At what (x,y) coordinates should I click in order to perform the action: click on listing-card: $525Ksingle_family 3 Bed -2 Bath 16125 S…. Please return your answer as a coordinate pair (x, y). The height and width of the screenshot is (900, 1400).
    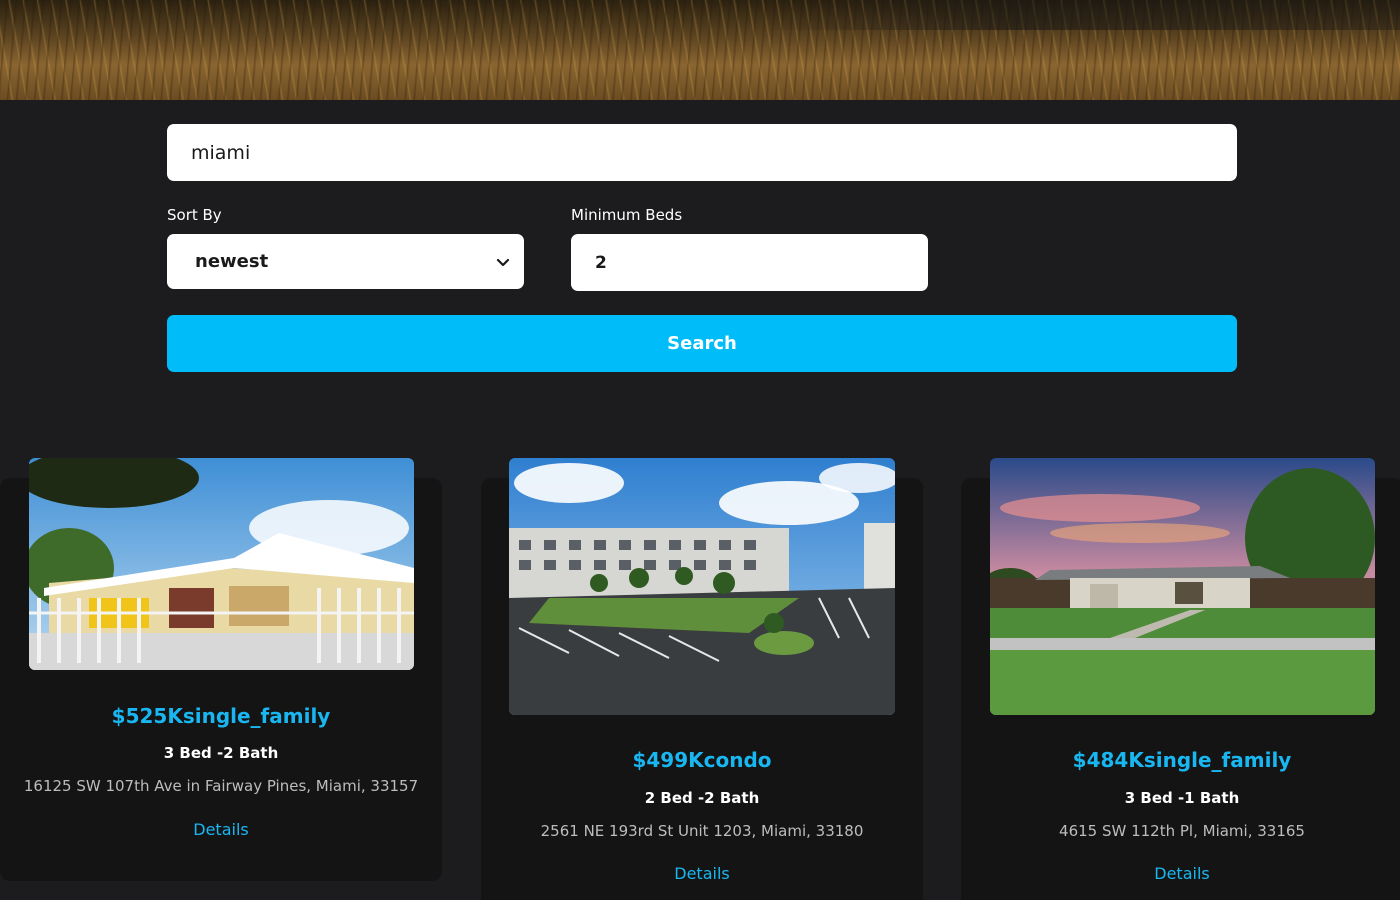
    Looking at the image, I should click on (221, 669).